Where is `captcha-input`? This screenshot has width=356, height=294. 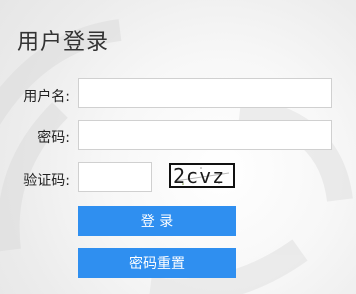
captcha-input is located at coordinates (115, 177).